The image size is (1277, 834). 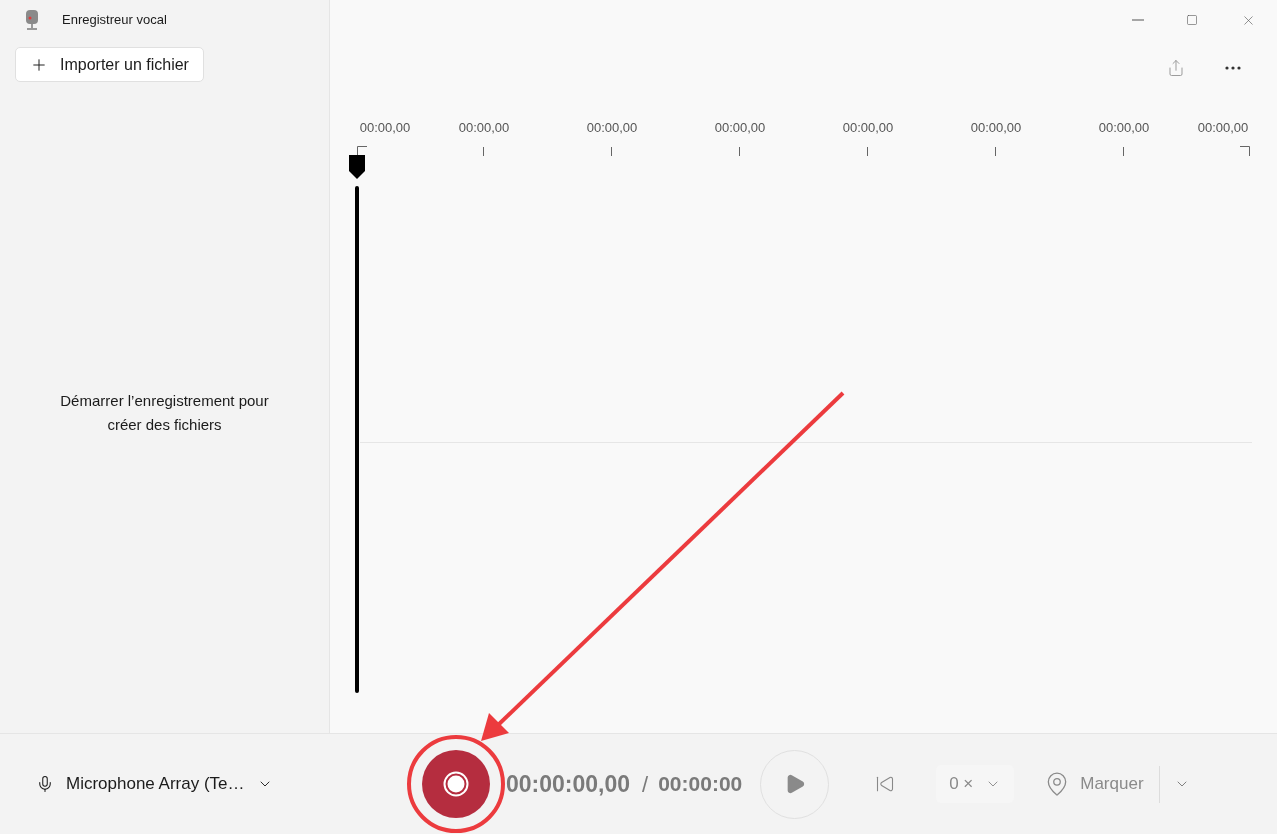 I want to click on share-icon, so click(x=1176, y=67).